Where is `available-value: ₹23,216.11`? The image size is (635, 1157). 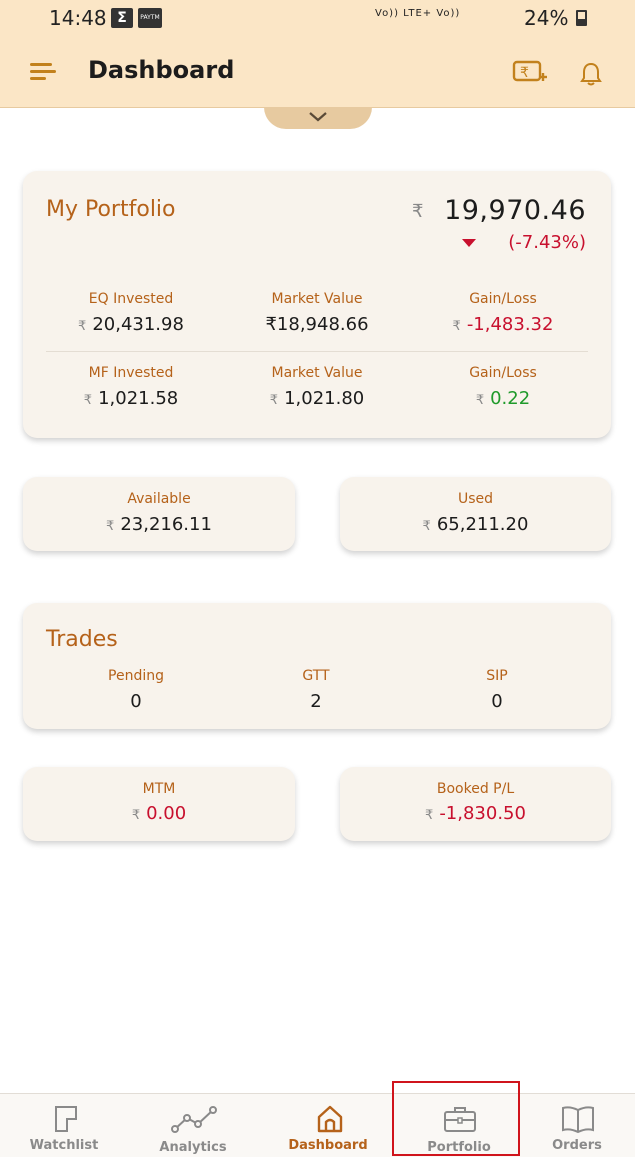
available-value: ₹23,216.11 is located at coordinates (159, 524).